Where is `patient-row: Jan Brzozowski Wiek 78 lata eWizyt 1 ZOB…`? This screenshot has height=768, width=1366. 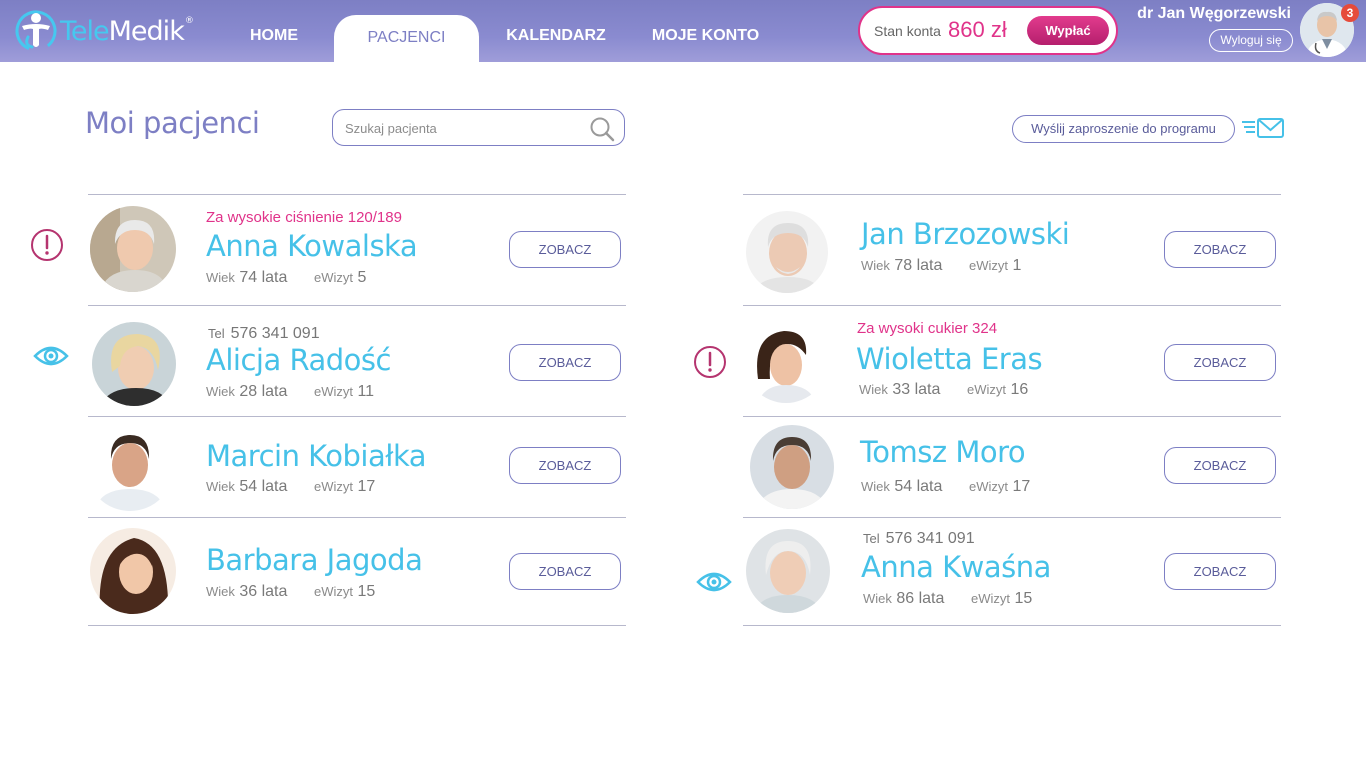 patient-row: Jan Brzozowski Wiek 78 lata eWizyt 1 ZOB… is located at coordinates (979, 250).